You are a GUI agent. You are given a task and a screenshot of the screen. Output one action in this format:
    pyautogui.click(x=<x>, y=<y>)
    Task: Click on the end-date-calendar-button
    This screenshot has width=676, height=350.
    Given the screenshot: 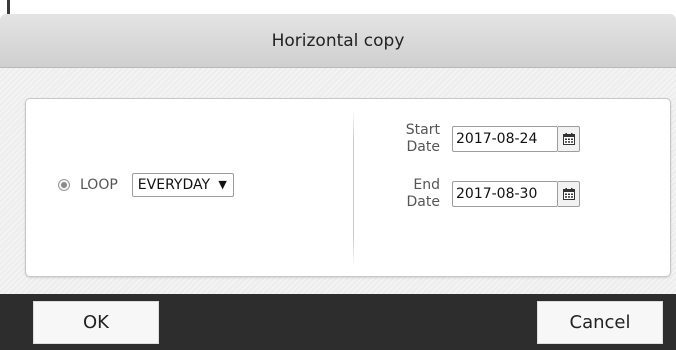 What is the action you would take?
    pyautogui.click(x=569, y=194)
    